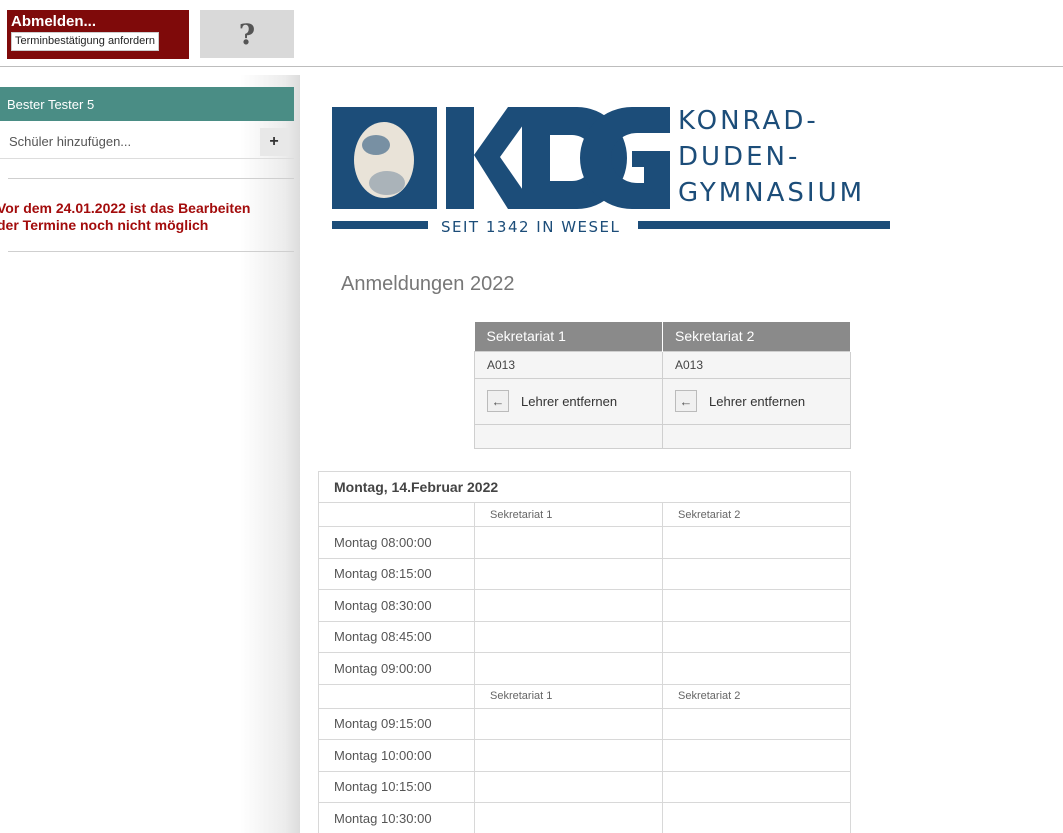  What do you see at coordinates (739, 157) in the screenshot?
I see `logo-text-line-2: DUDEN-` at bounding box center [739, 157].